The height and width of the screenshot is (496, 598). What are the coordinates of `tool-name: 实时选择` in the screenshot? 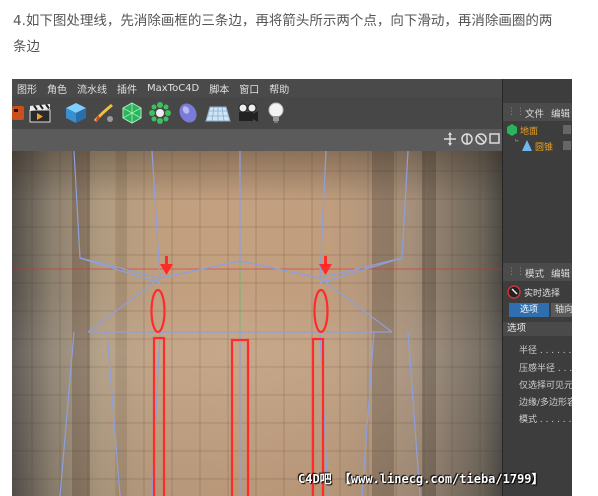 It's located at (542, 294).